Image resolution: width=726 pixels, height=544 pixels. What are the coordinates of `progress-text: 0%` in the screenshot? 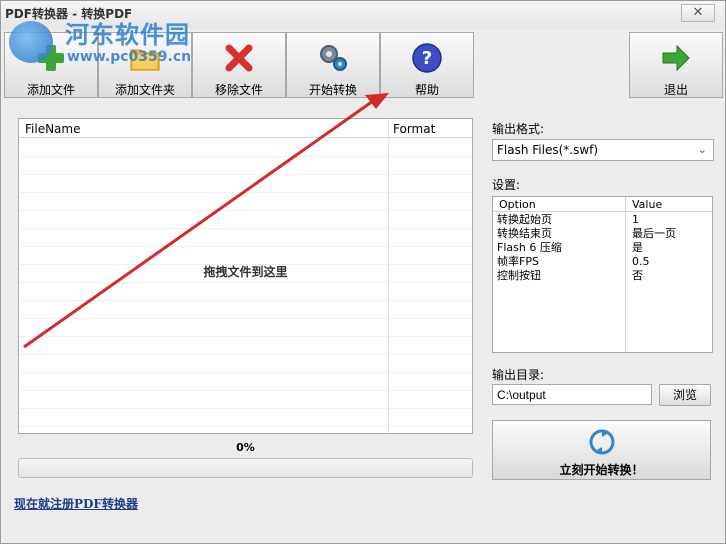 It's located at (245, 447).